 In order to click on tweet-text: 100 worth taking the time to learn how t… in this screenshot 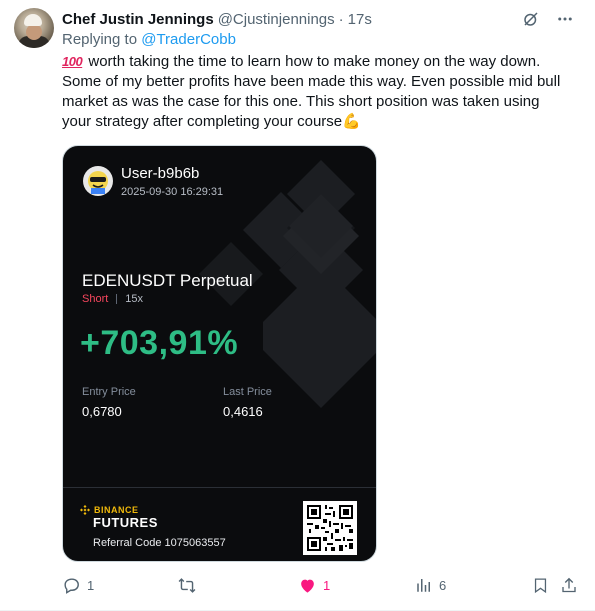, I will do `click(314, 92)`.